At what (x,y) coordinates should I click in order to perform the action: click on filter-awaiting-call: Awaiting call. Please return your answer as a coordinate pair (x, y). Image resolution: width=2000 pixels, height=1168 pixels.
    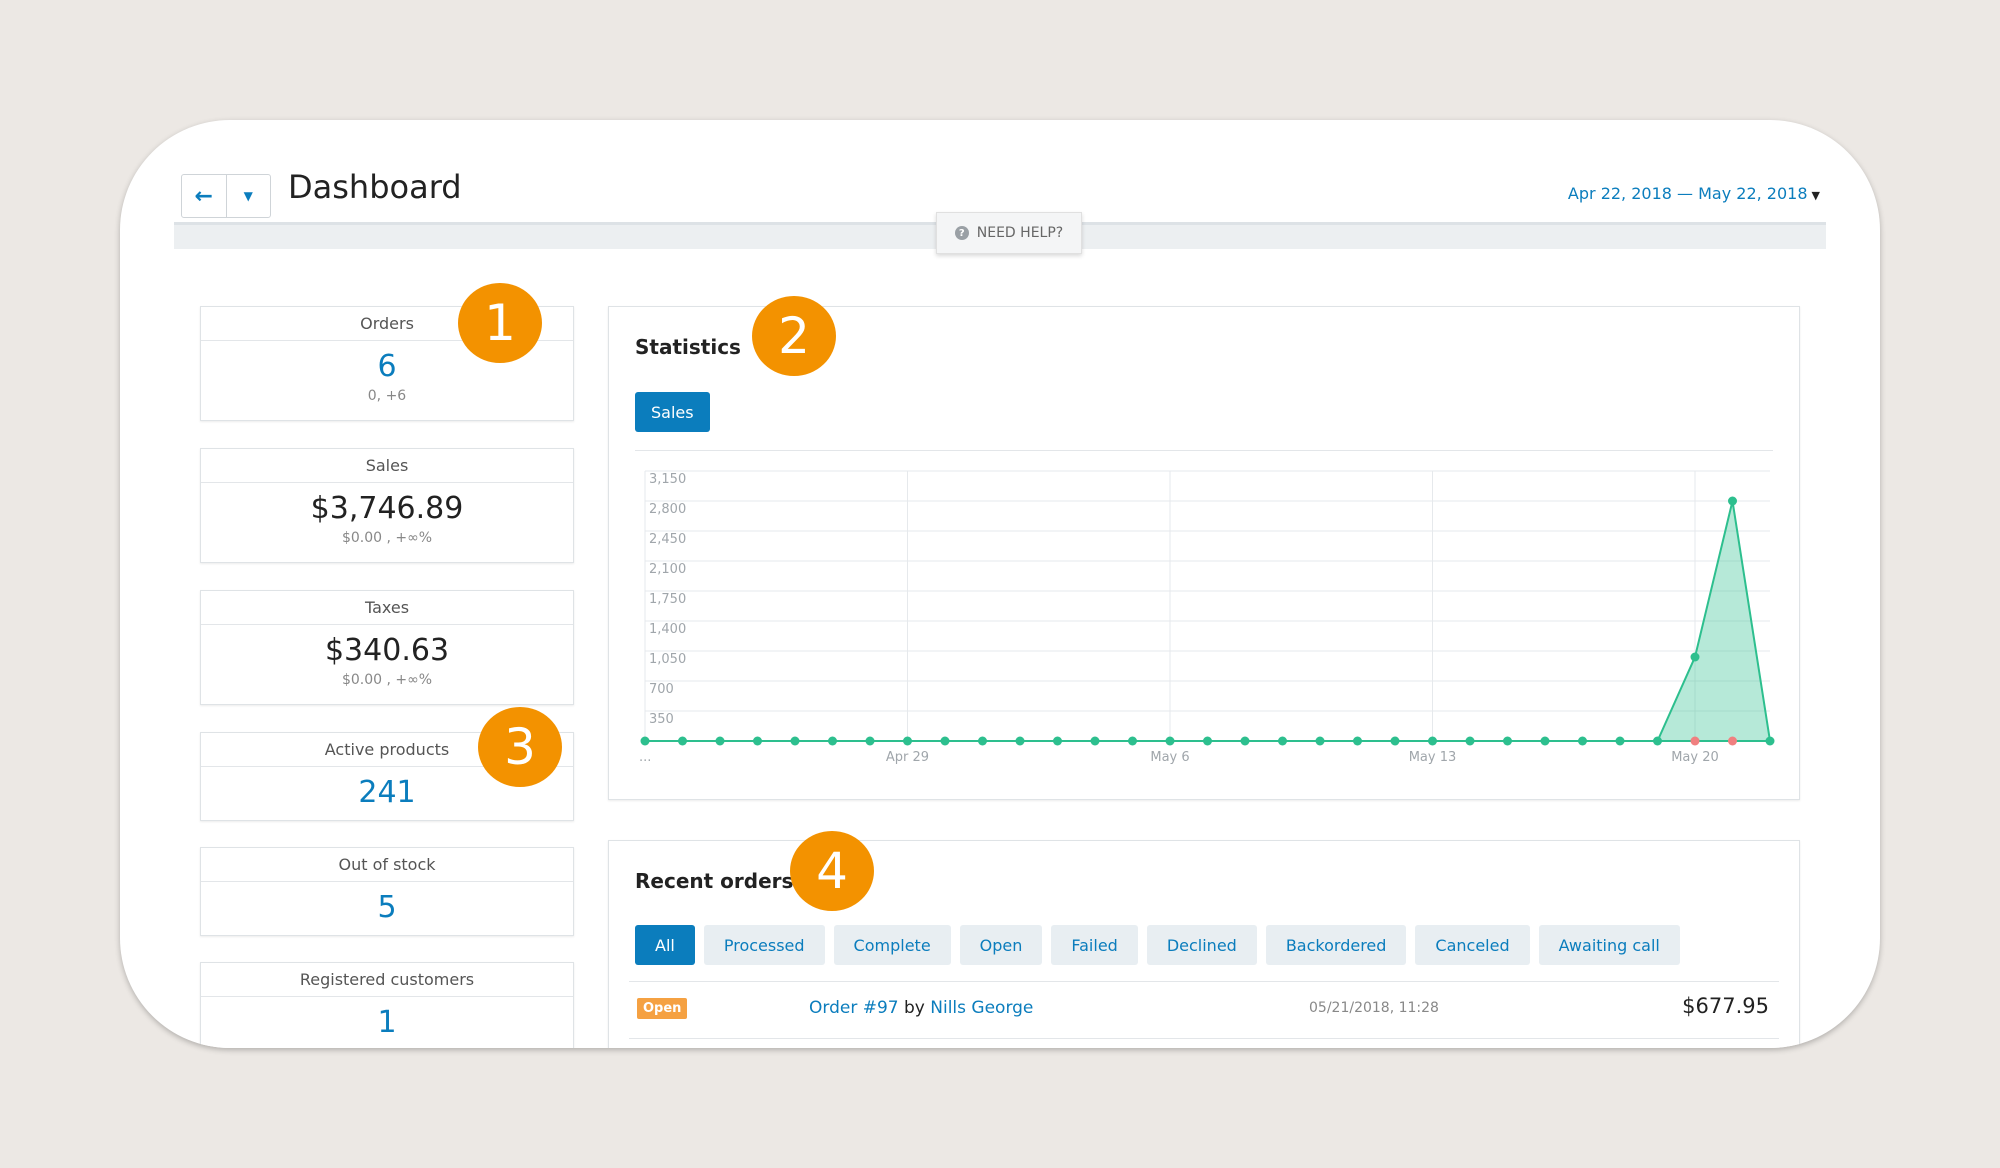
    Looking at the image, I should click on (1609, 945).